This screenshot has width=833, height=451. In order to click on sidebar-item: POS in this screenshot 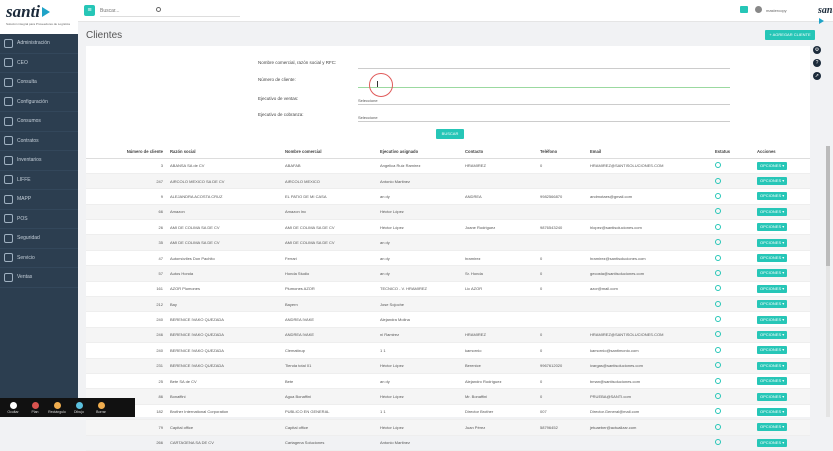, I will do `click(39, 219)`.